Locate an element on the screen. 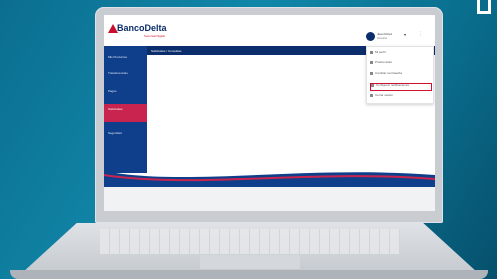 Image resolution: width=497 pixels, height=279 pixels. chevron-down-icon: ▾ is located at coordinates (405, 34).